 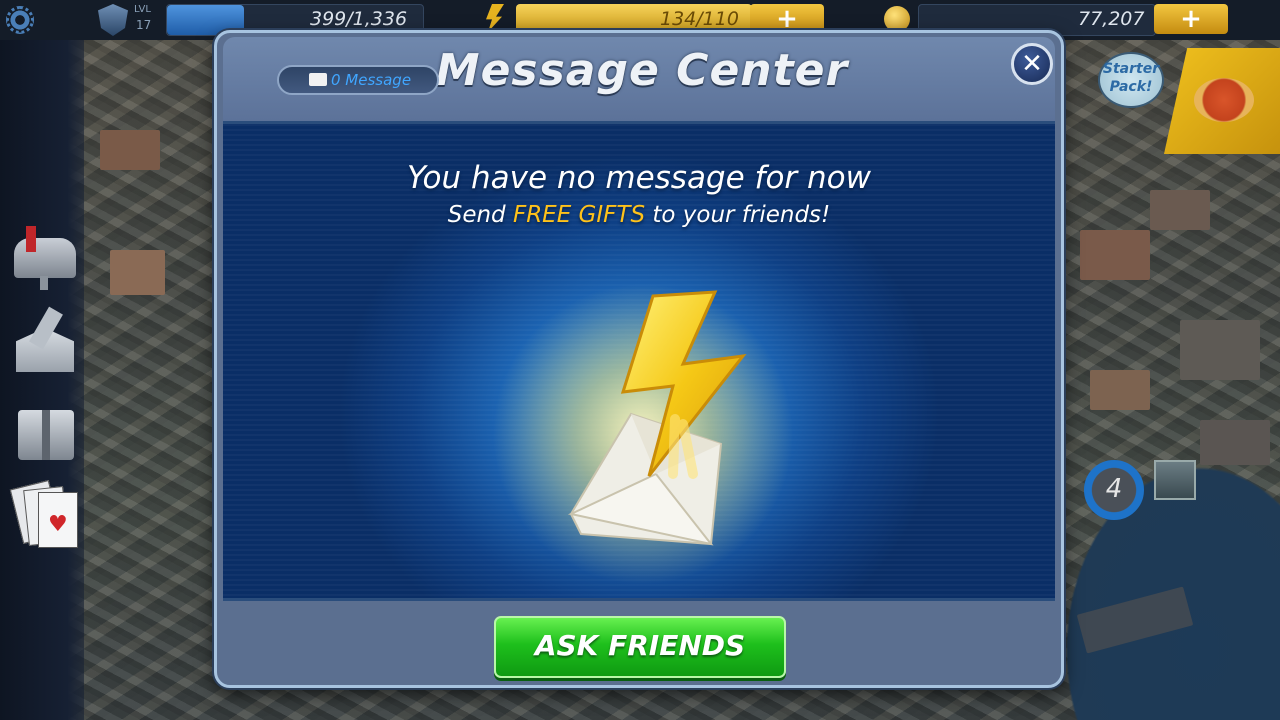 I want to click on coin-icon, so click(x=897, y=19).